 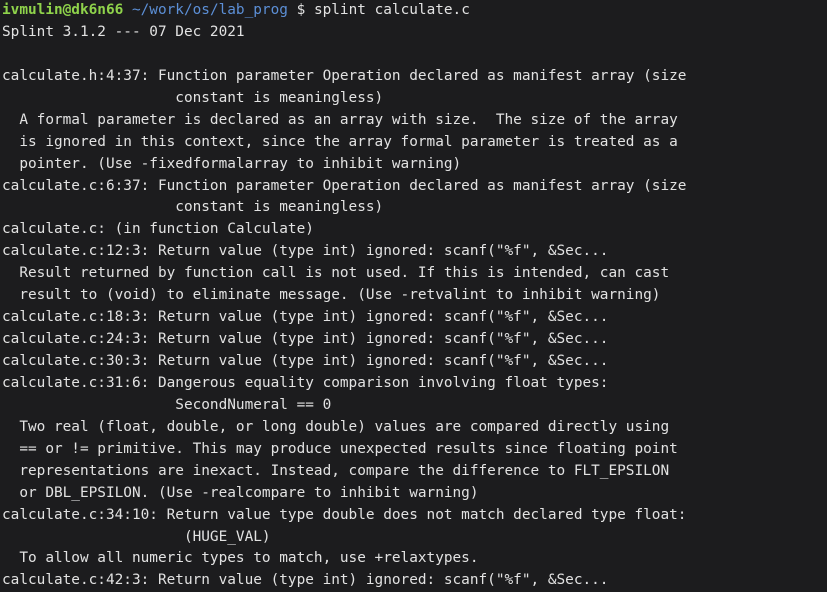 What do you see at coordinates (301, 10) in the screenshot?
I see `prompt-symbol: $` at bounding box center [301, 10].